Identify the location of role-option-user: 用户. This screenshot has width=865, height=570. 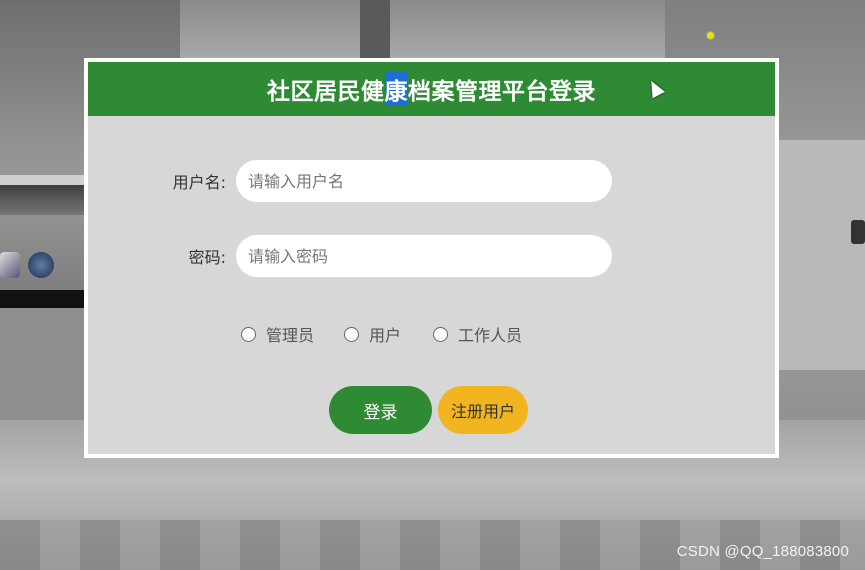
(372, 334).